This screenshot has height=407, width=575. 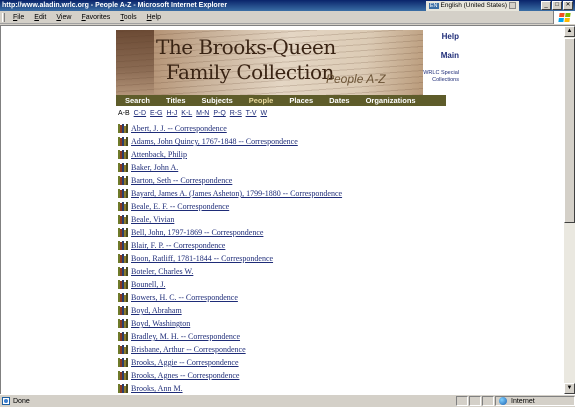 What do you see at coordinates (124, 113) in the screenshot?
I see `alpha-current: A-B` at bounding box center [124, 113].